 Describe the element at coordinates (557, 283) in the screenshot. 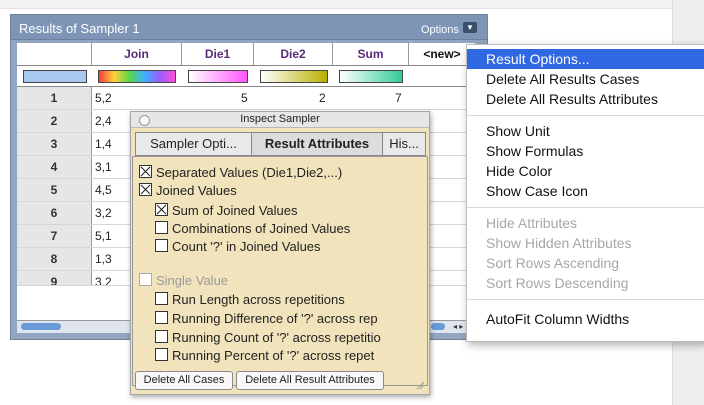

I see `menu-item-sort-rows-descending: Sort Rows Descending` at that location.